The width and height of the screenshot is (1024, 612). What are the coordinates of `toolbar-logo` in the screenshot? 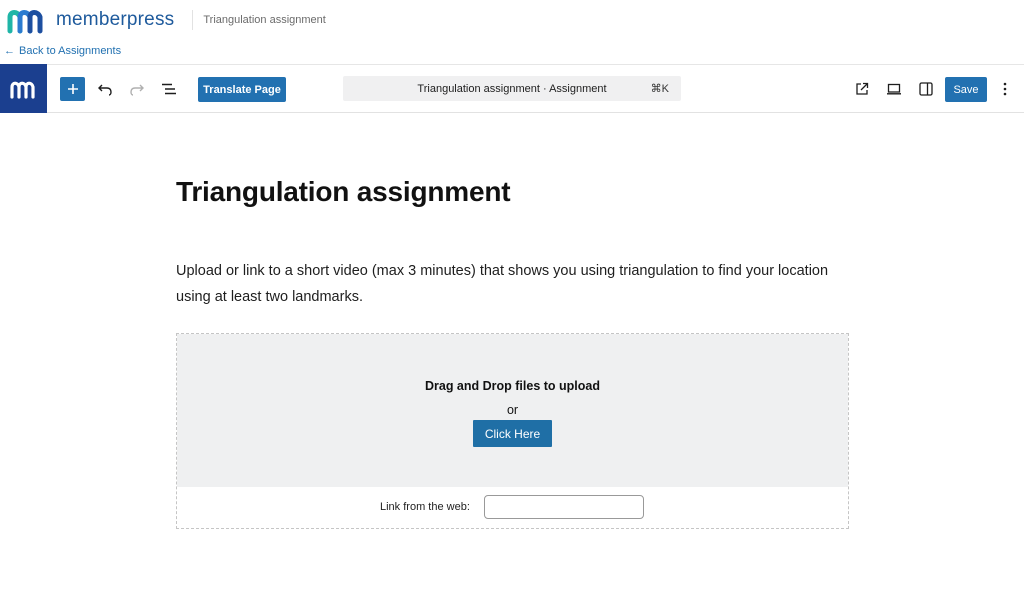 It's located at (23, 88).